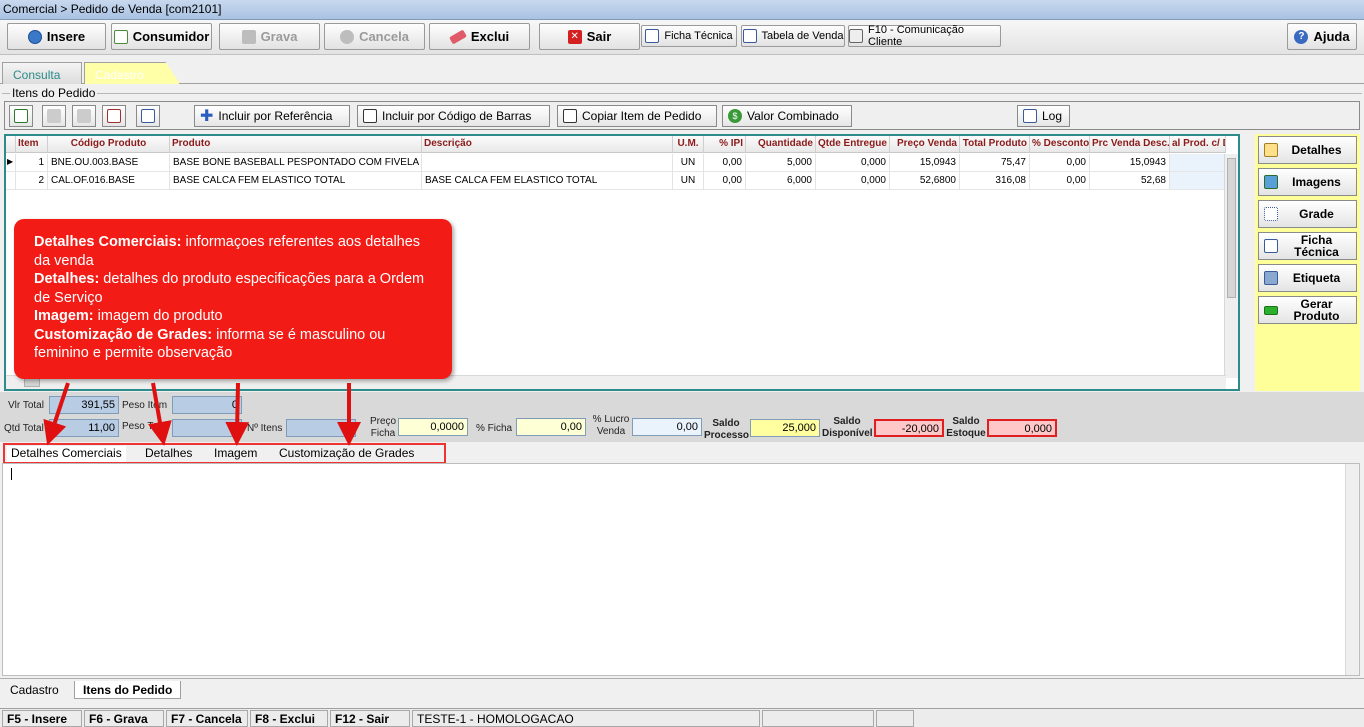 This screenshot has width=1364, height=727. Describe the element at coordinates (237, 414) in the screenshot. I see `arrow-imagem` at that location.